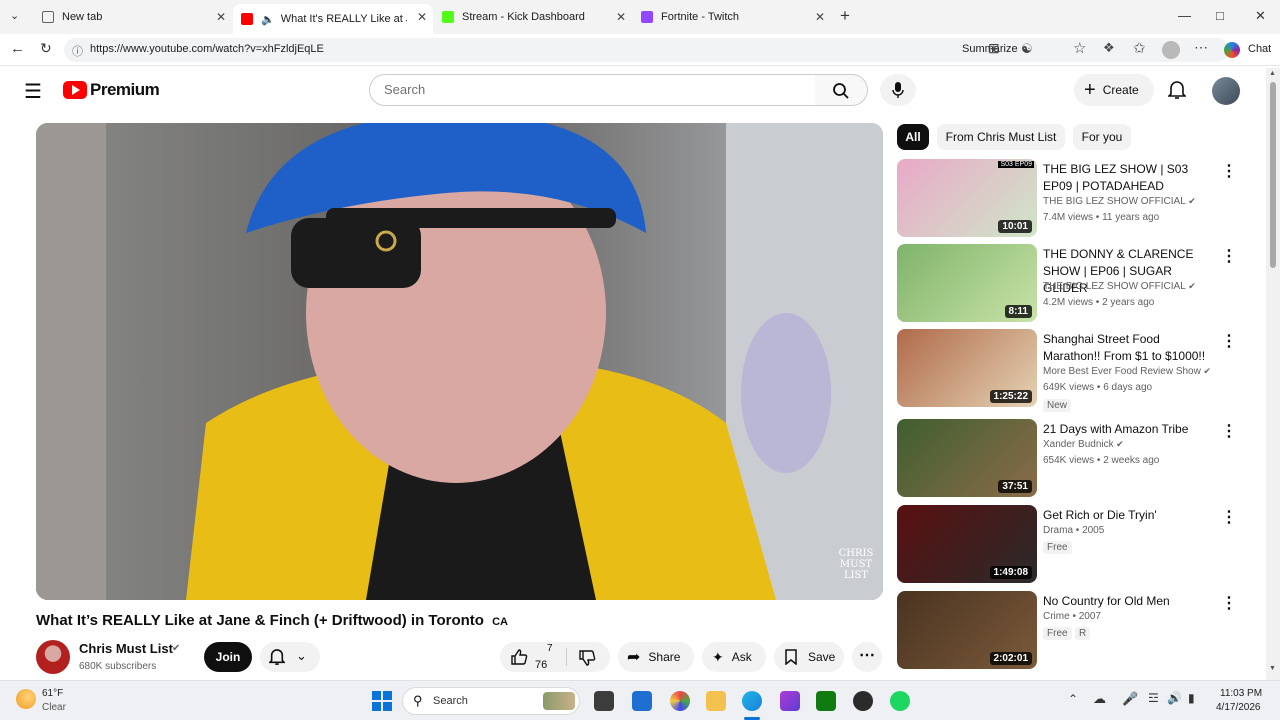 This screenshot has width=1280, height=720. What do you see at coordinates (1272, 73) in the screenshot?
I see `scroll-up-arrow-icon: ▲` at bounding box center [1272, 73].